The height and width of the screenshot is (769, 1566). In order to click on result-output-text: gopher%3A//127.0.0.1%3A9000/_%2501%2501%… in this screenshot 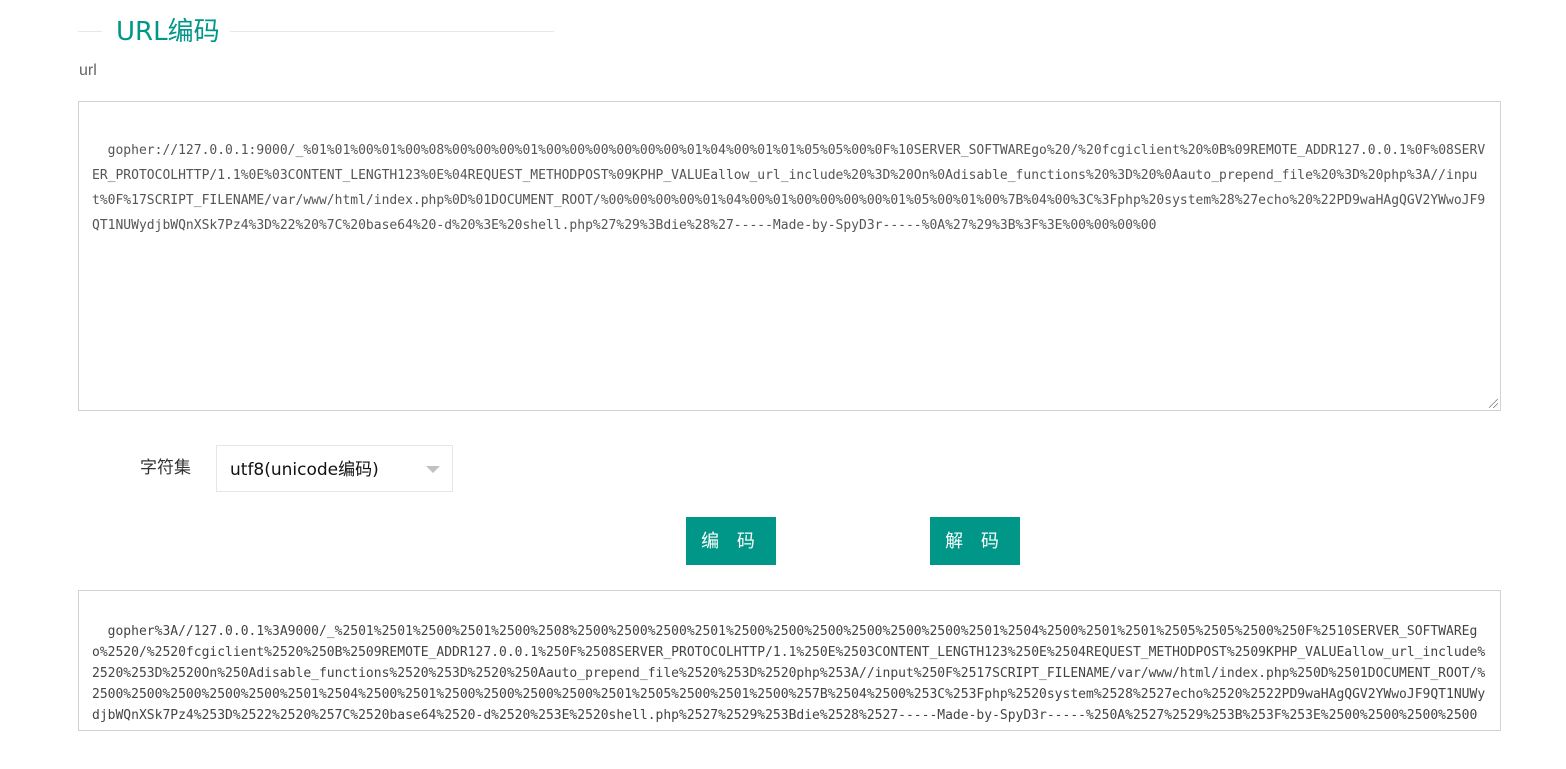, I will do `click(788, 673)`.